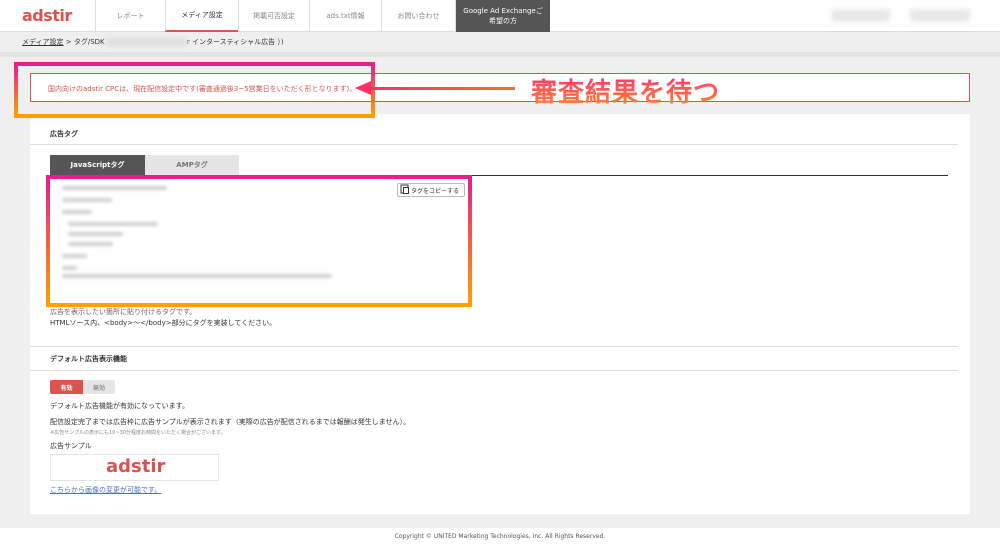 Image resolution: width=1000 pixels, height=545 pixels. Describe the element at coordinates (163, 323) in the screenshot. I see `tag-instruction-2: HTMLソース内、<body>〜</body>部分にタグを実装してください。` at that location.